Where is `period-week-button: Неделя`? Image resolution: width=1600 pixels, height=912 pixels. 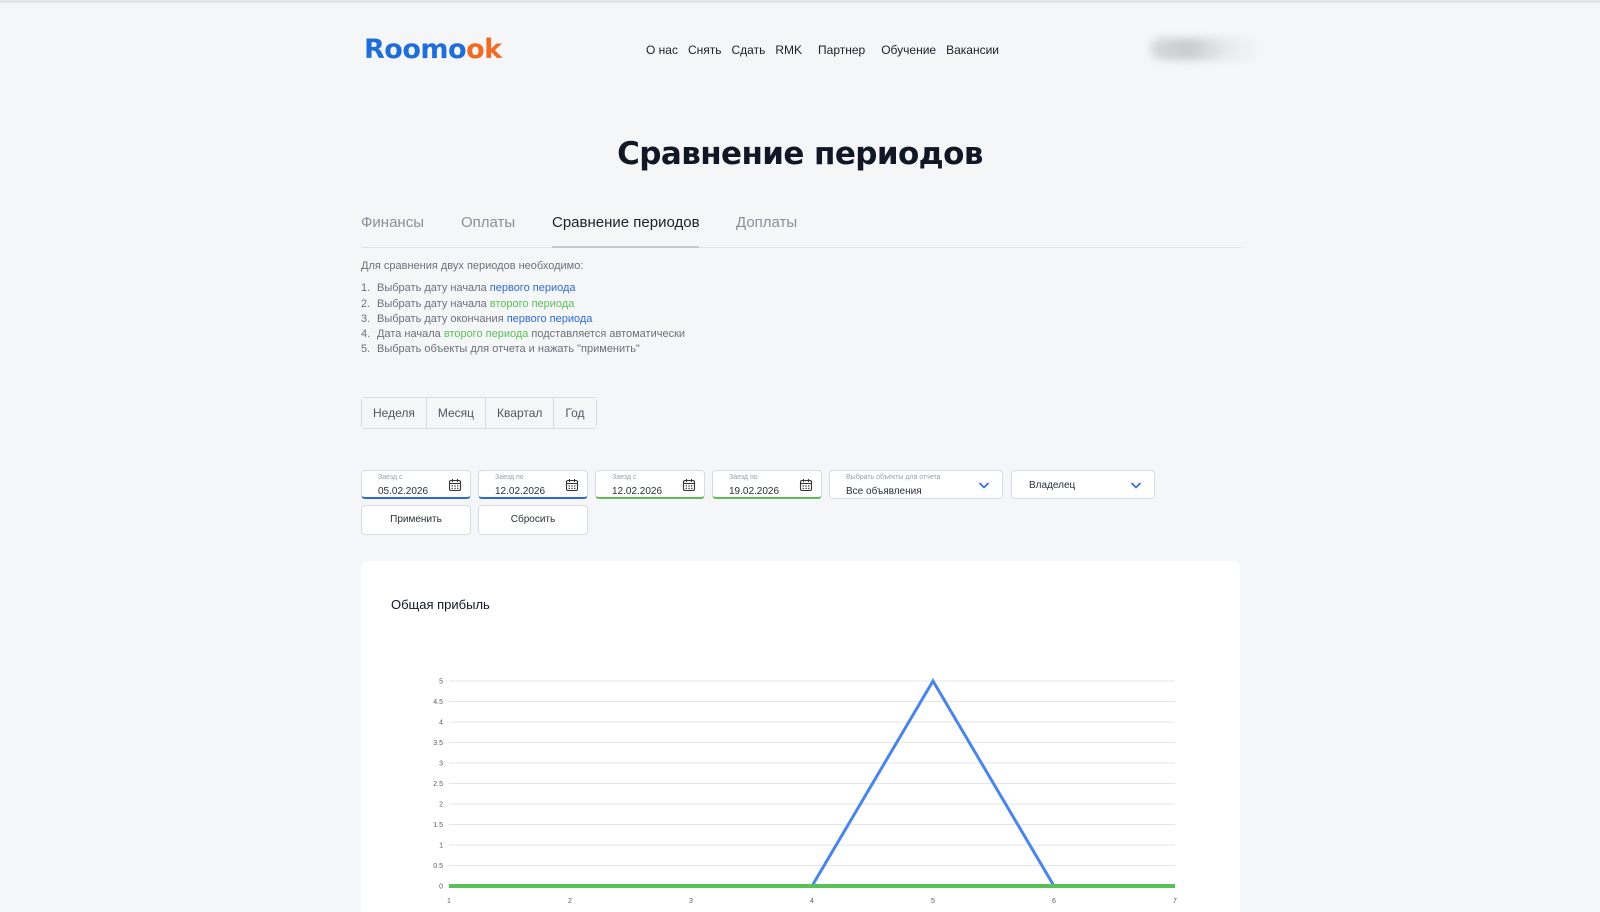
period-week-button: Неделя is located at coordinates (394, 413).